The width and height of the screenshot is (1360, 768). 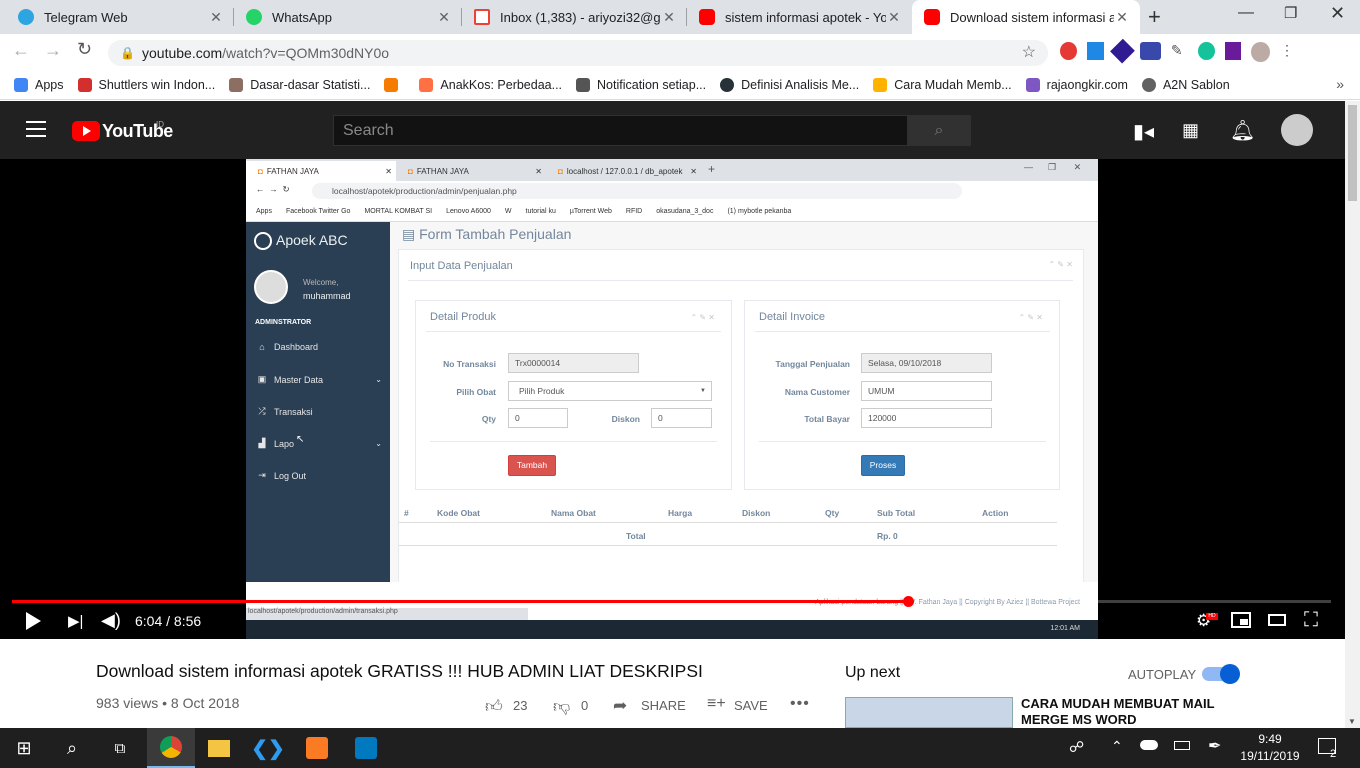 What do you see at coordinates (442, 171) in the screenshot?
I see `inner-tab-label: FATHAN JAYA` at bounding box center [442, 171].